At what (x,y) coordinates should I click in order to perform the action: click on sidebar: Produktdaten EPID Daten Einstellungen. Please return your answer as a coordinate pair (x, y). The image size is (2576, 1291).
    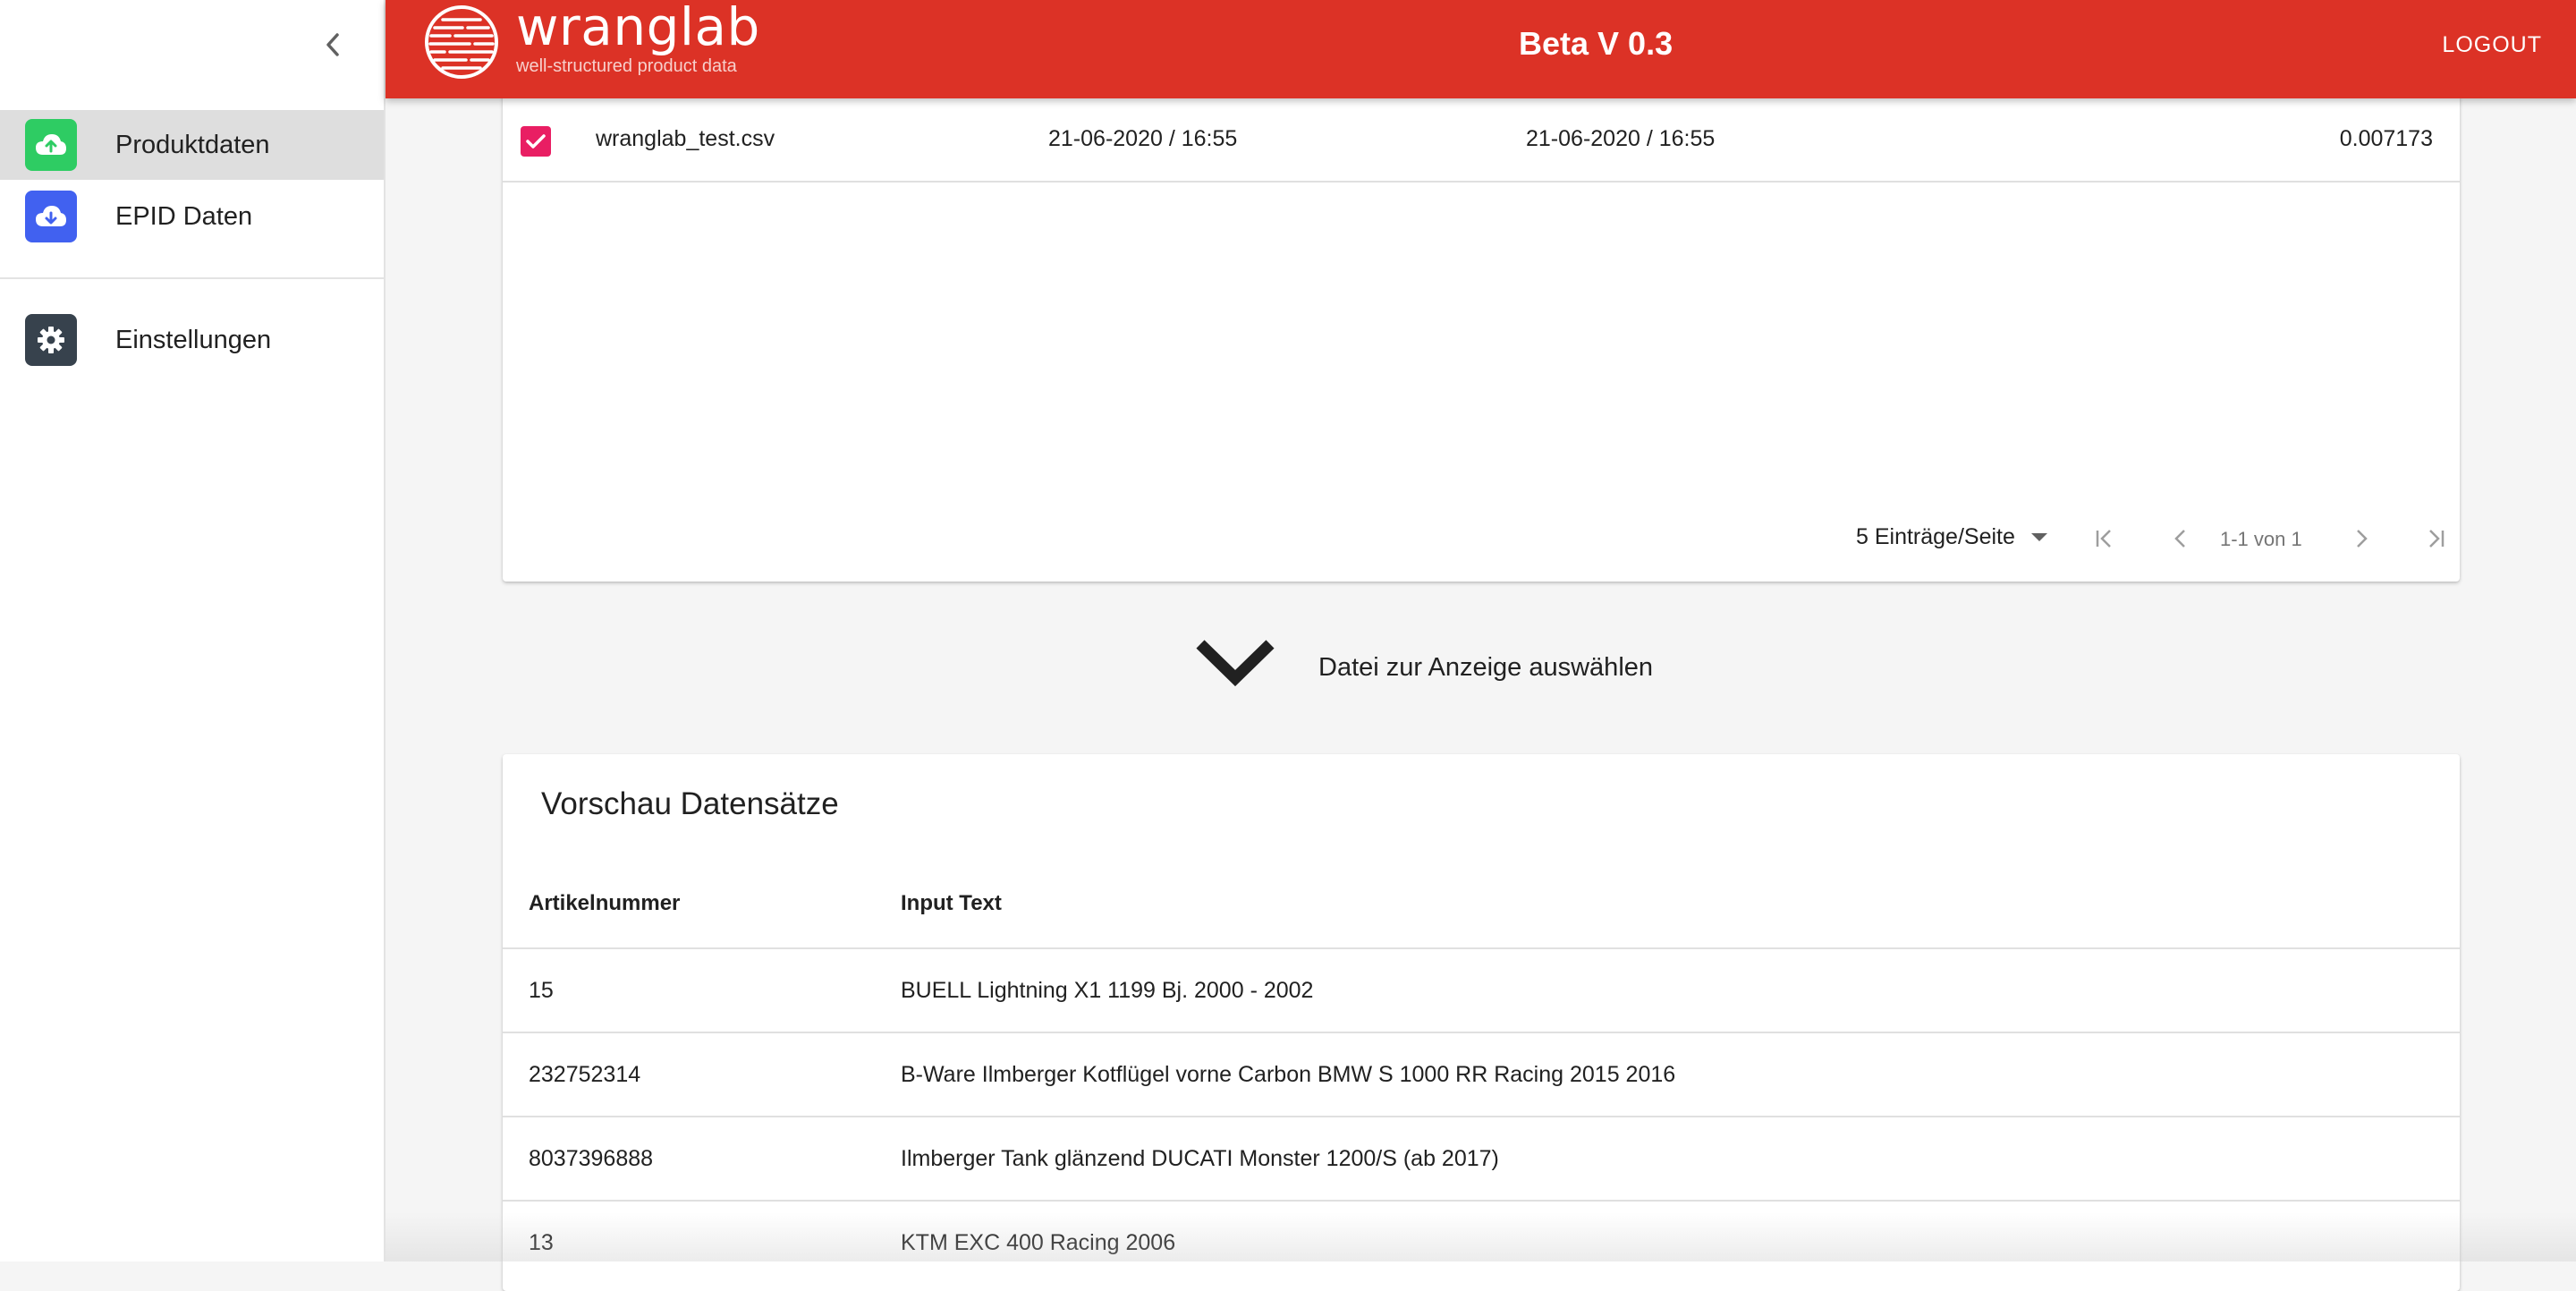
    Looking at the image, I should click on (193, 630).